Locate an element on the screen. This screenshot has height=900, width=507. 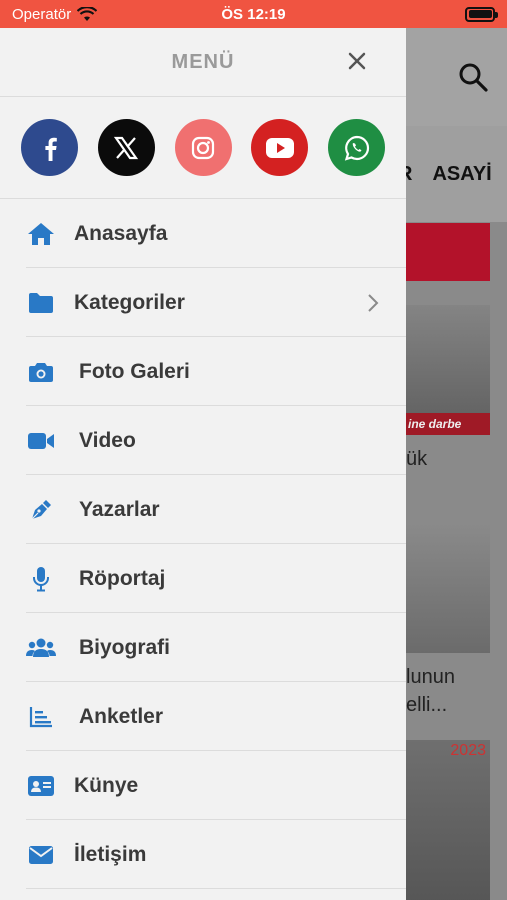
youtube-button is located at coordinates (280, 147).